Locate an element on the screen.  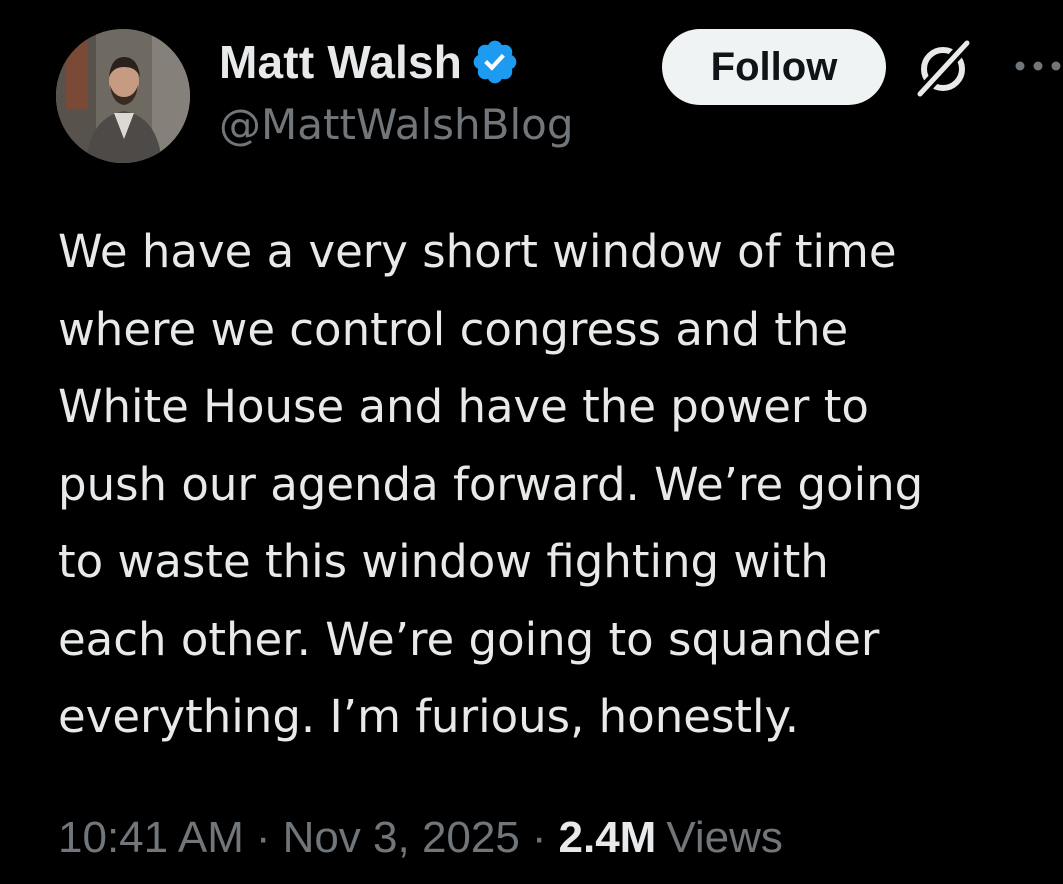
avatar is located at coordinates (123, 96).